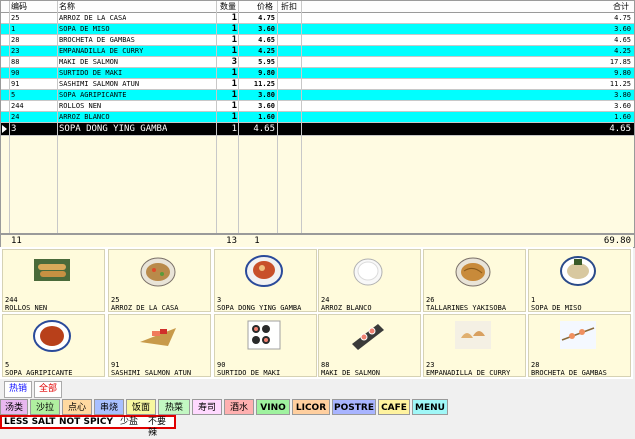 This screenshot has height=439, width=635. I want to click on category-button: 沙拉, so click(45, 407).